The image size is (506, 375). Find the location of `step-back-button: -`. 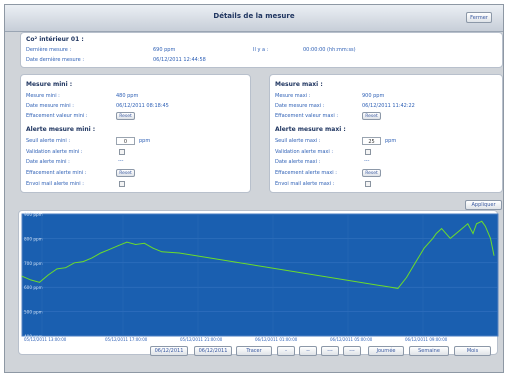

step-back-button: - is located at coordinates (286, 351).